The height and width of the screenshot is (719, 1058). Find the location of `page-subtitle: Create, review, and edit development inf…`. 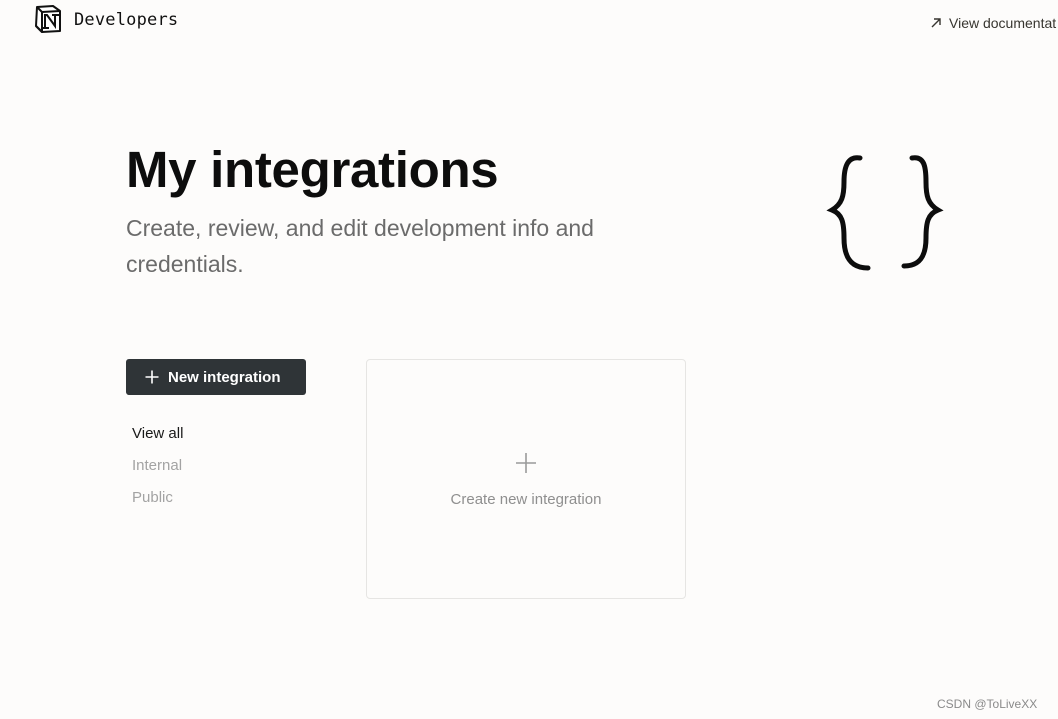

page-subtitle: Create, review, and edit development inf… is located at coordinates (360, 246).